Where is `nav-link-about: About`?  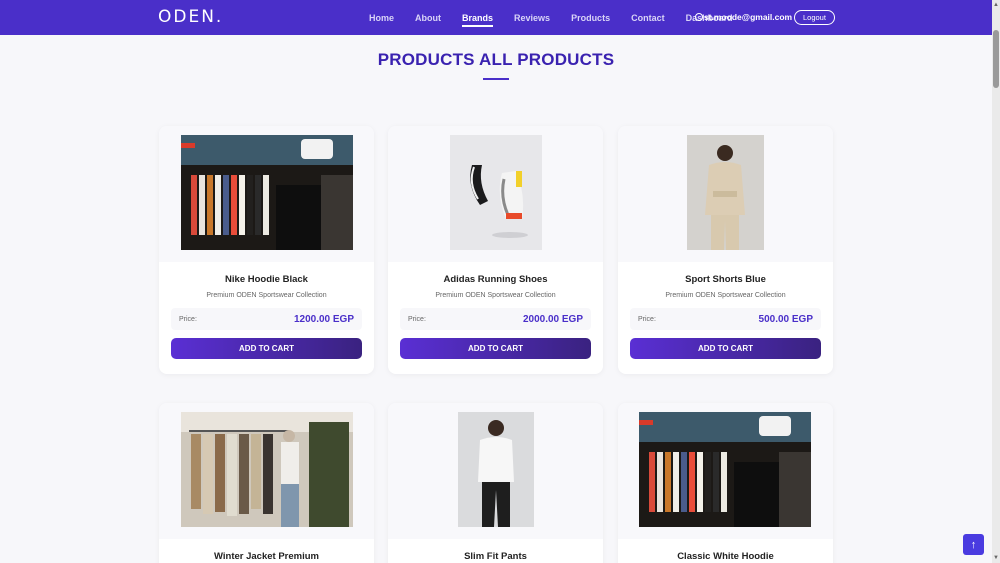
nav-link-about: About is located at coordinates (428, 18).